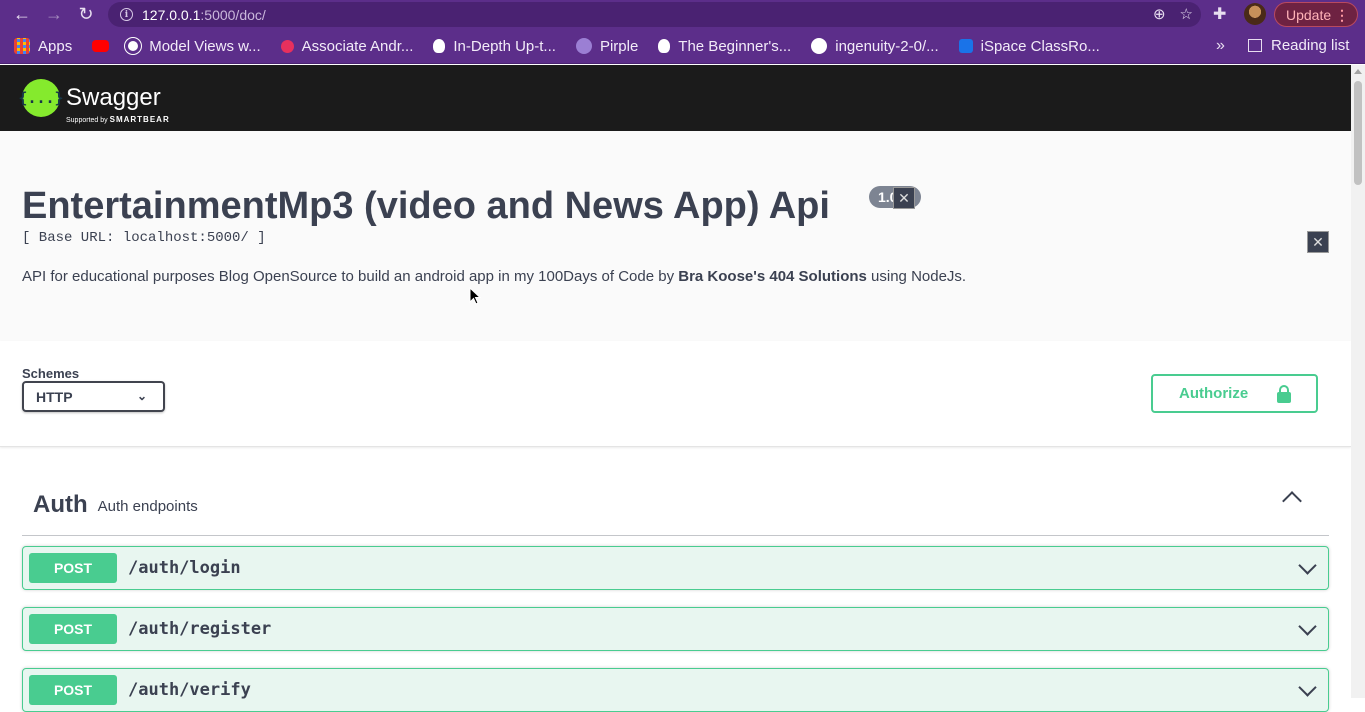 The image size is (1365, 712). What do you see at coordinates (1309, 14) in the screenshot?
I see `update-label: Update` at bounding box center [1309, 14].